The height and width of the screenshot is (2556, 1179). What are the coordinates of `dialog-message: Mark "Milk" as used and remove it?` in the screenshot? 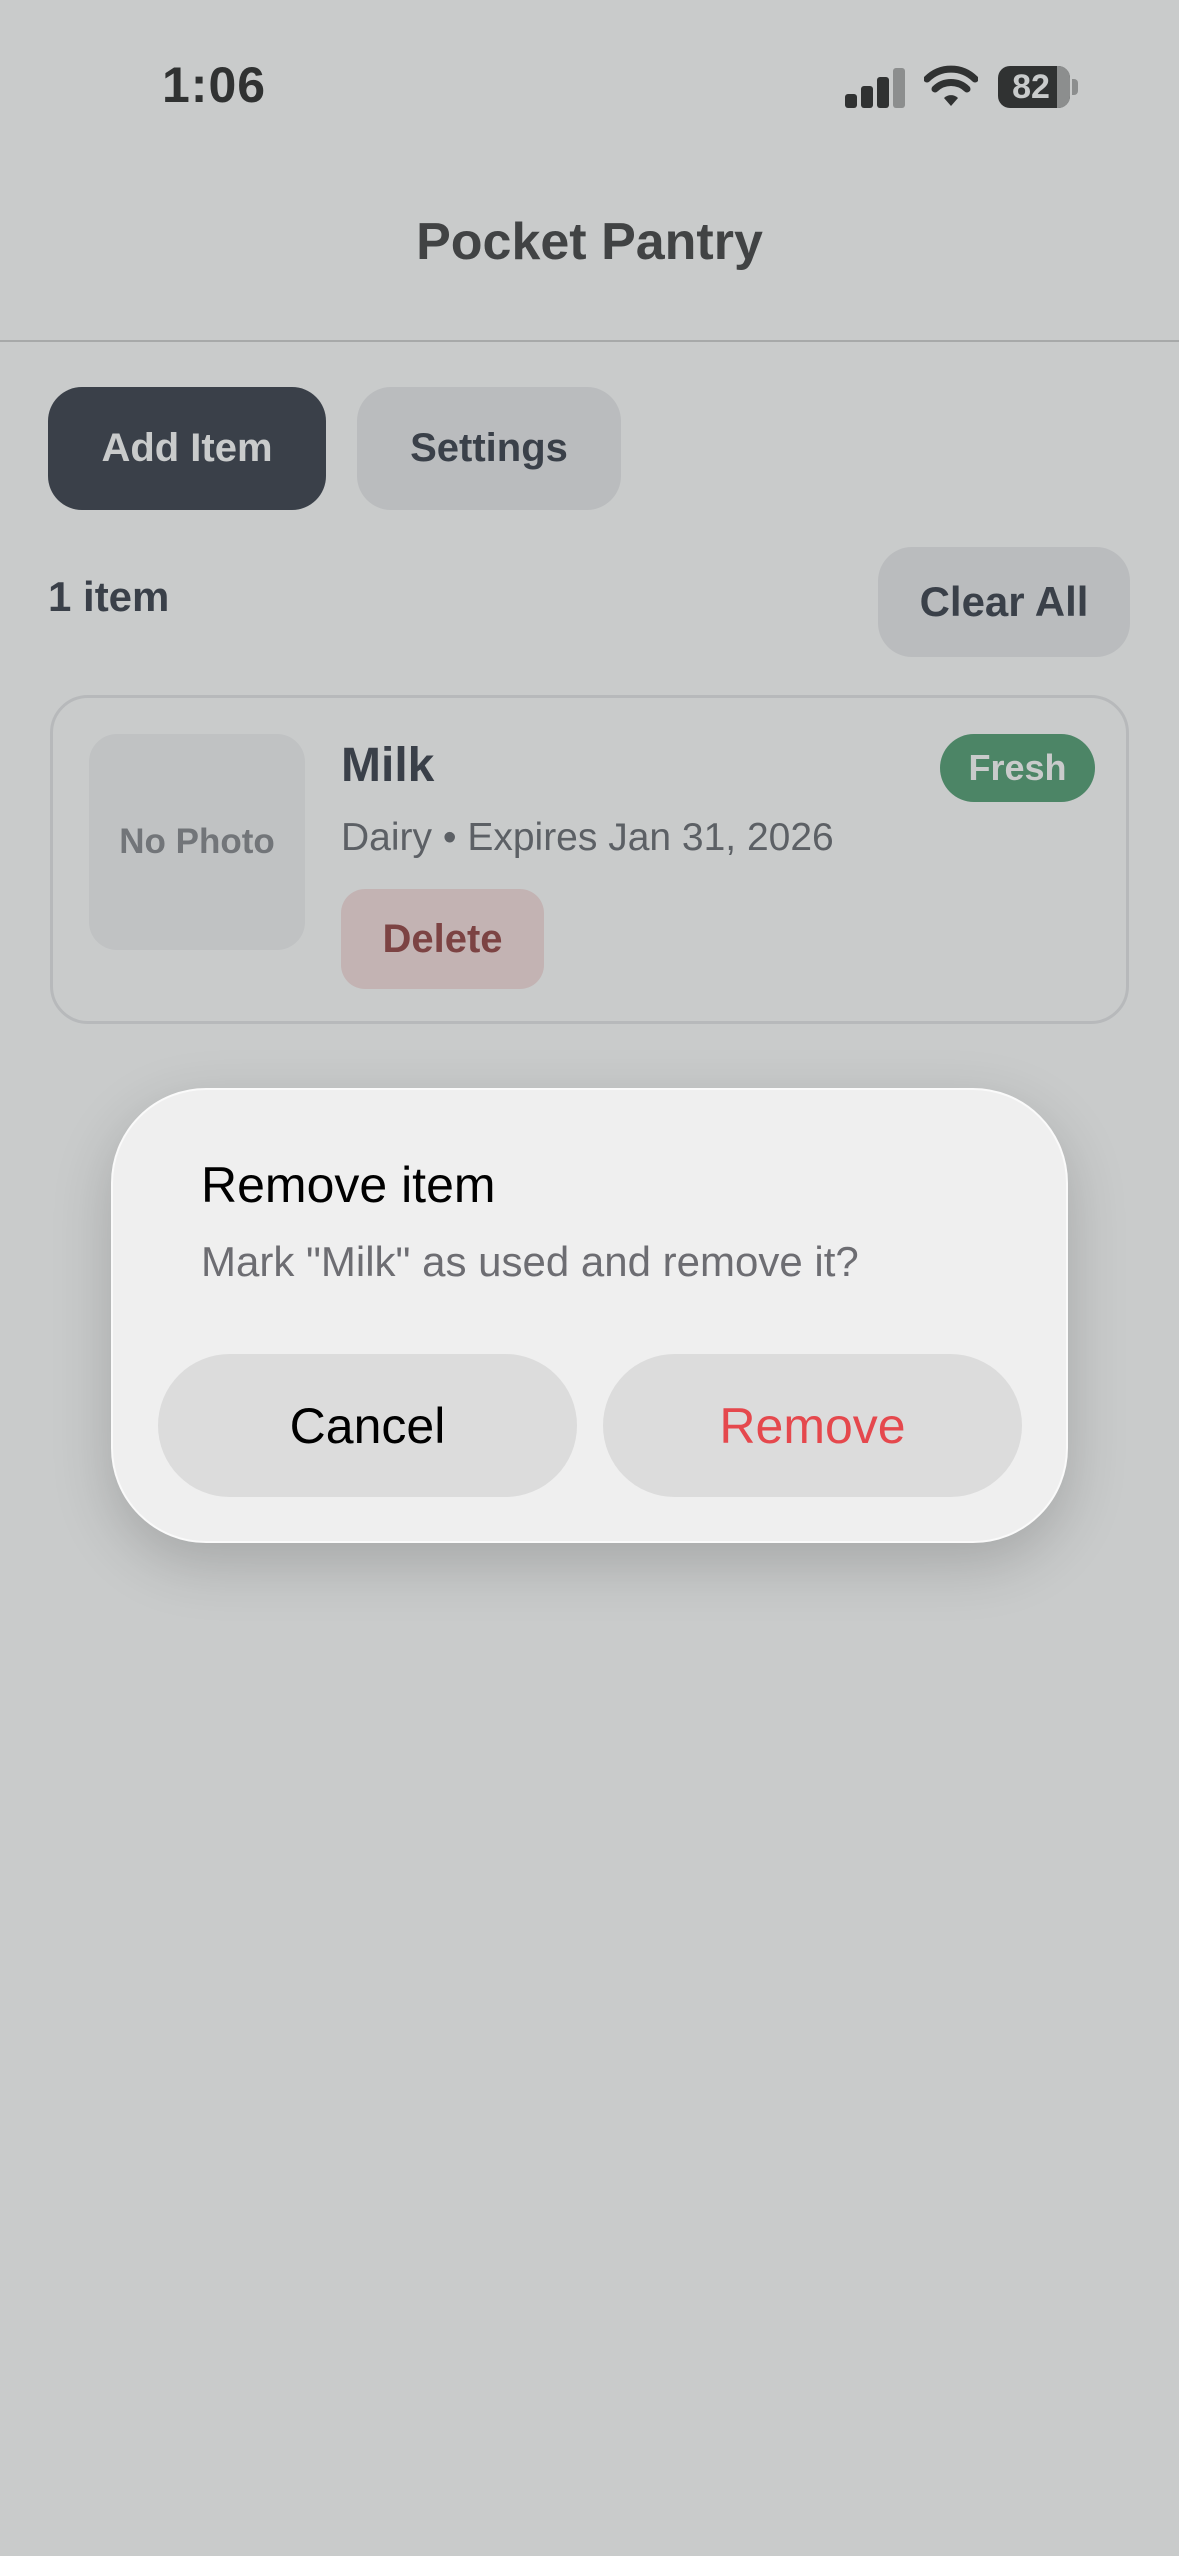 It's located at (530, 1261).